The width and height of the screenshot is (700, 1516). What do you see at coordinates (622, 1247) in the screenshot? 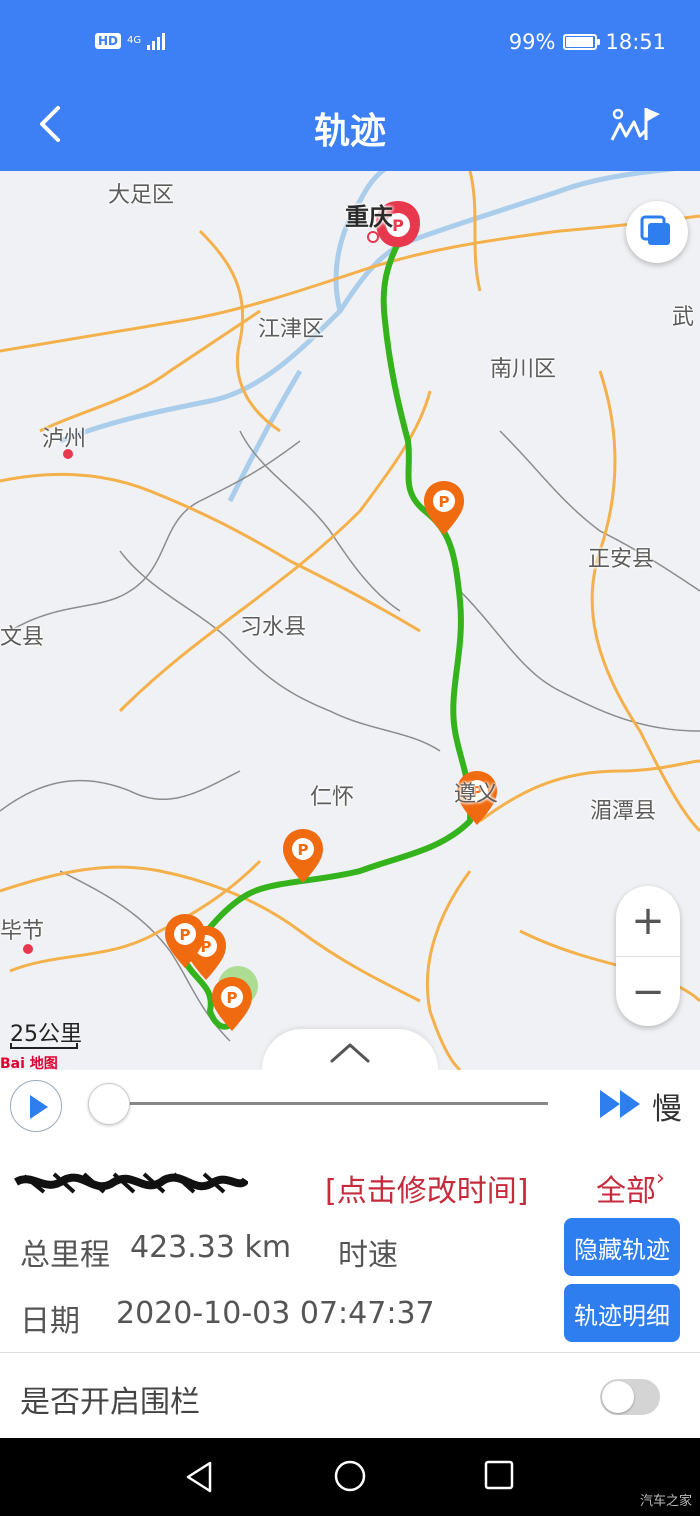
I see `hide-track-button: 隐藏轨迹` at bounding box center [622, 1247].